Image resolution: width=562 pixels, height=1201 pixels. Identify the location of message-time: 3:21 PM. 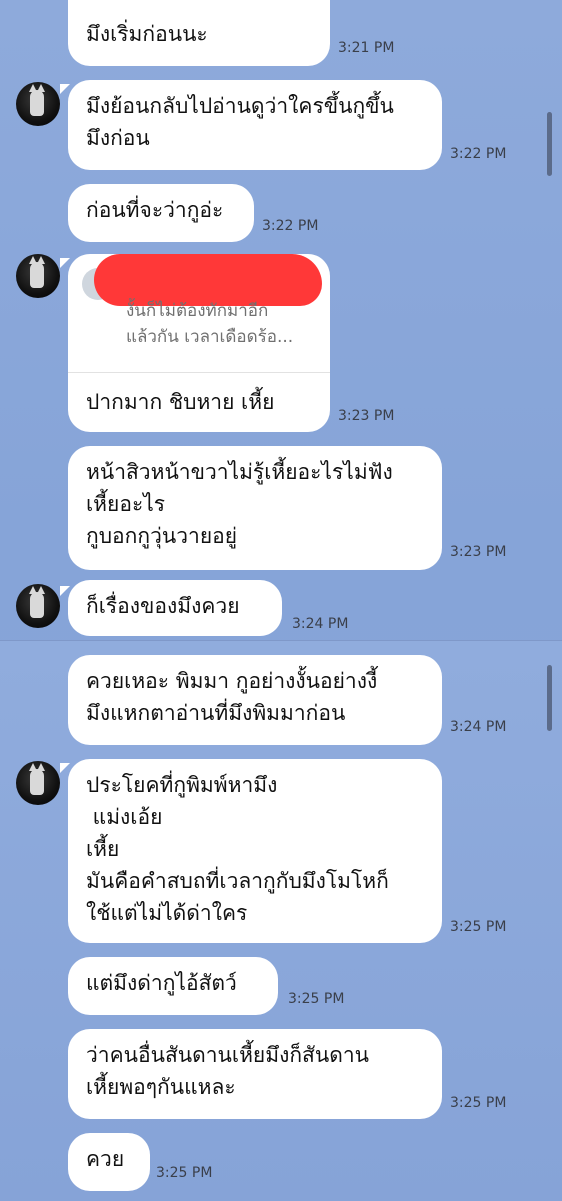
(366, 48).